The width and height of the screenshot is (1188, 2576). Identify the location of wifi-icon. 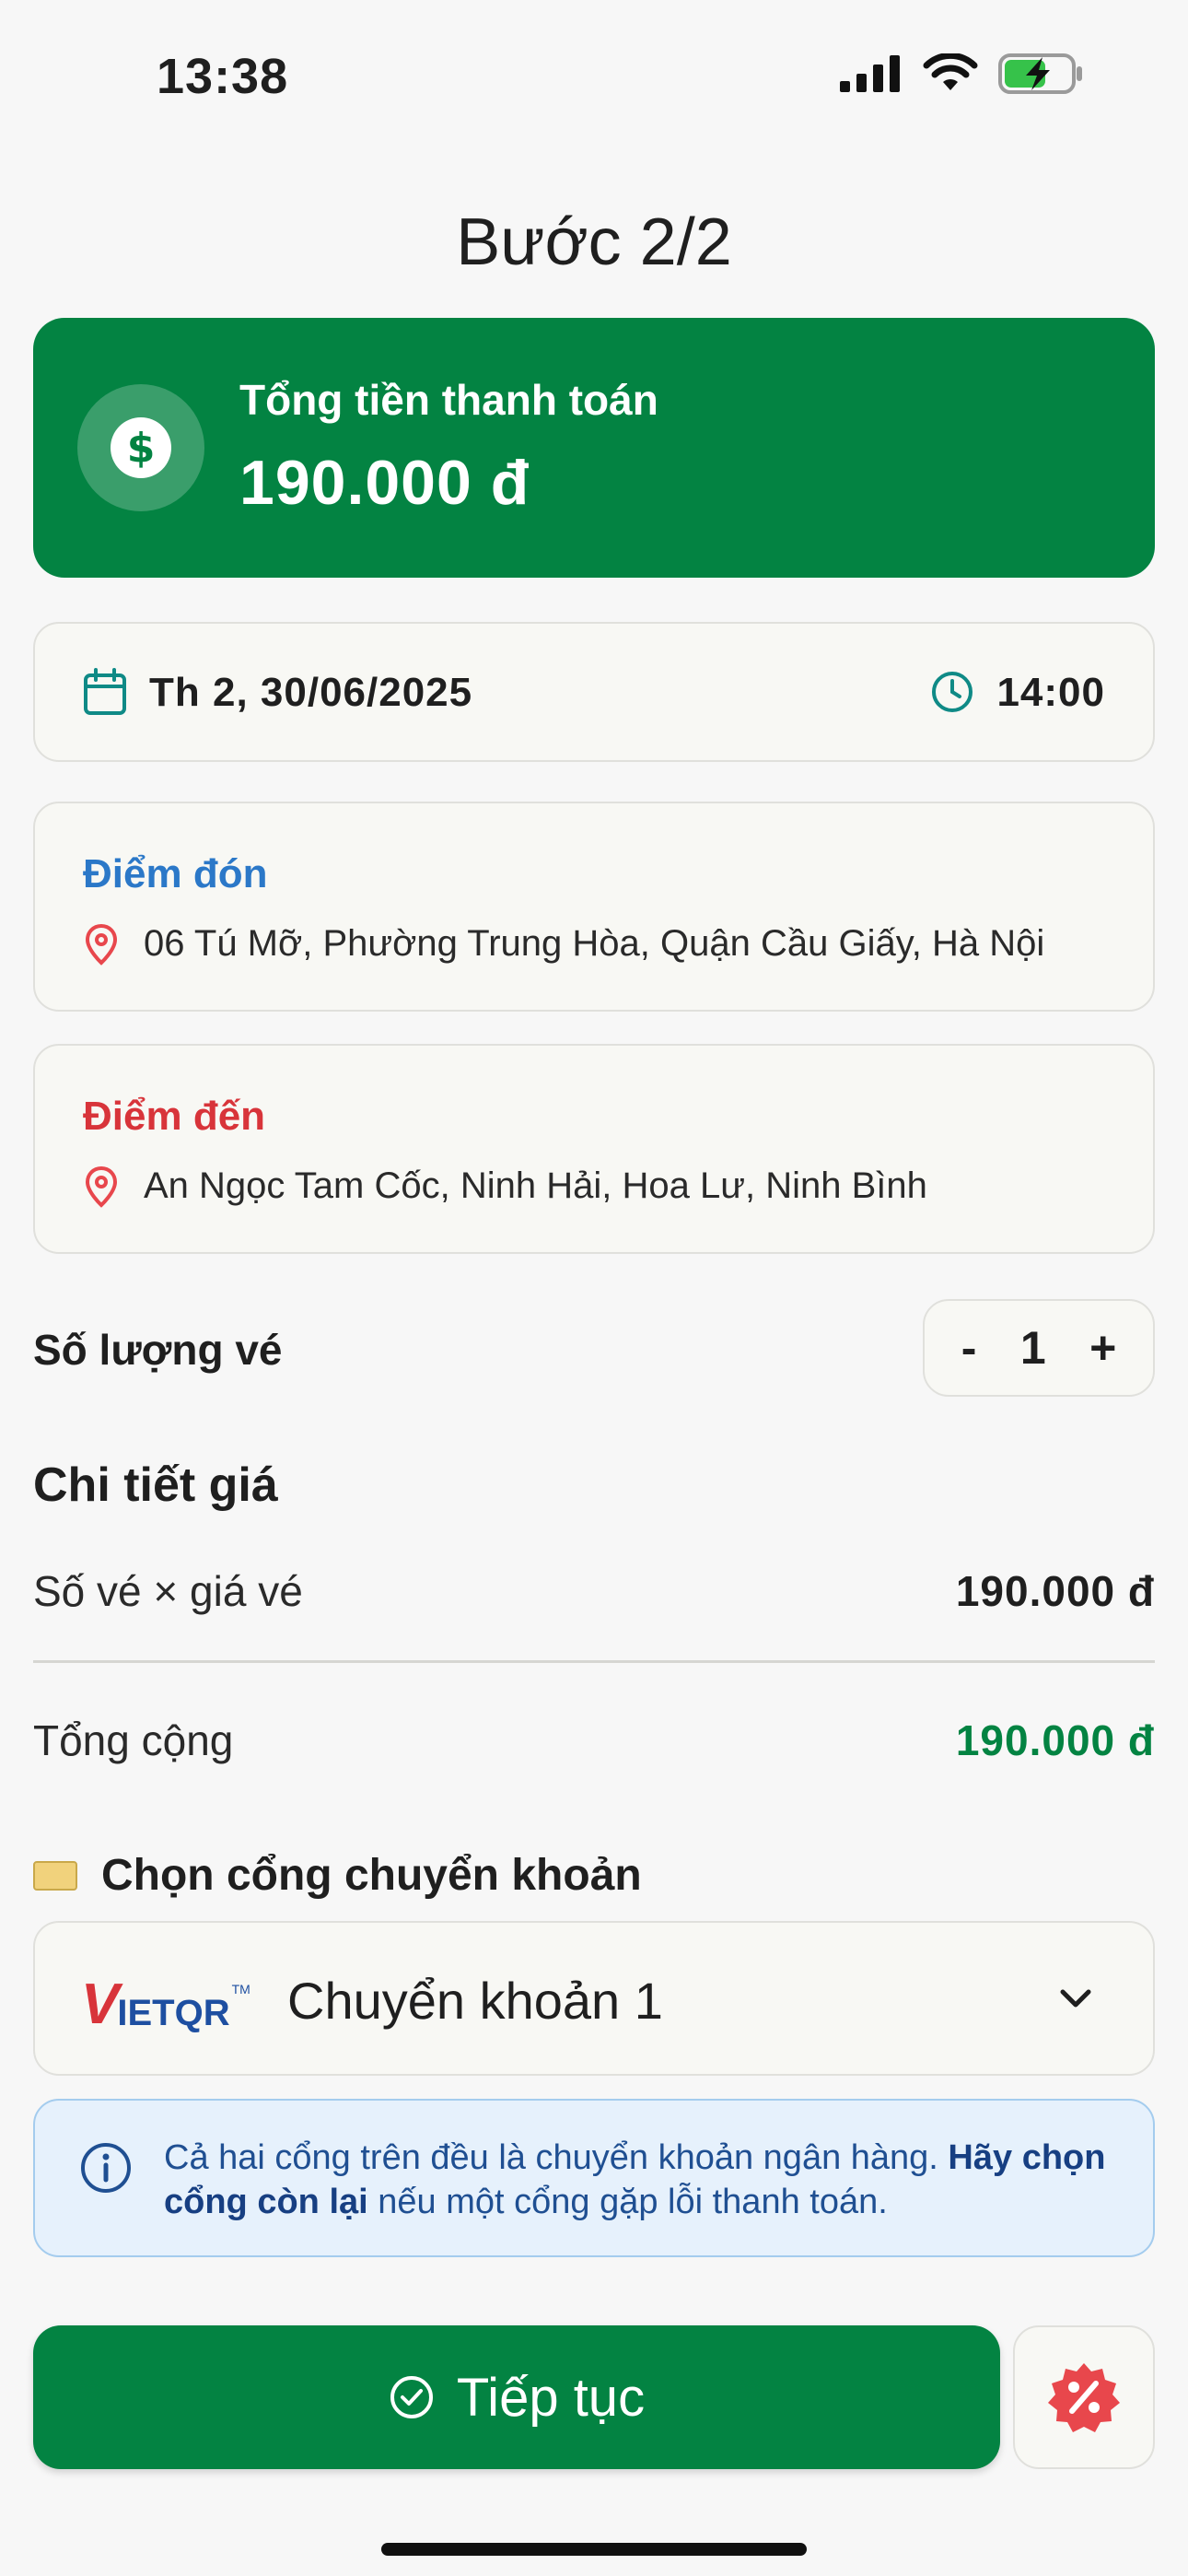
(951, 71).